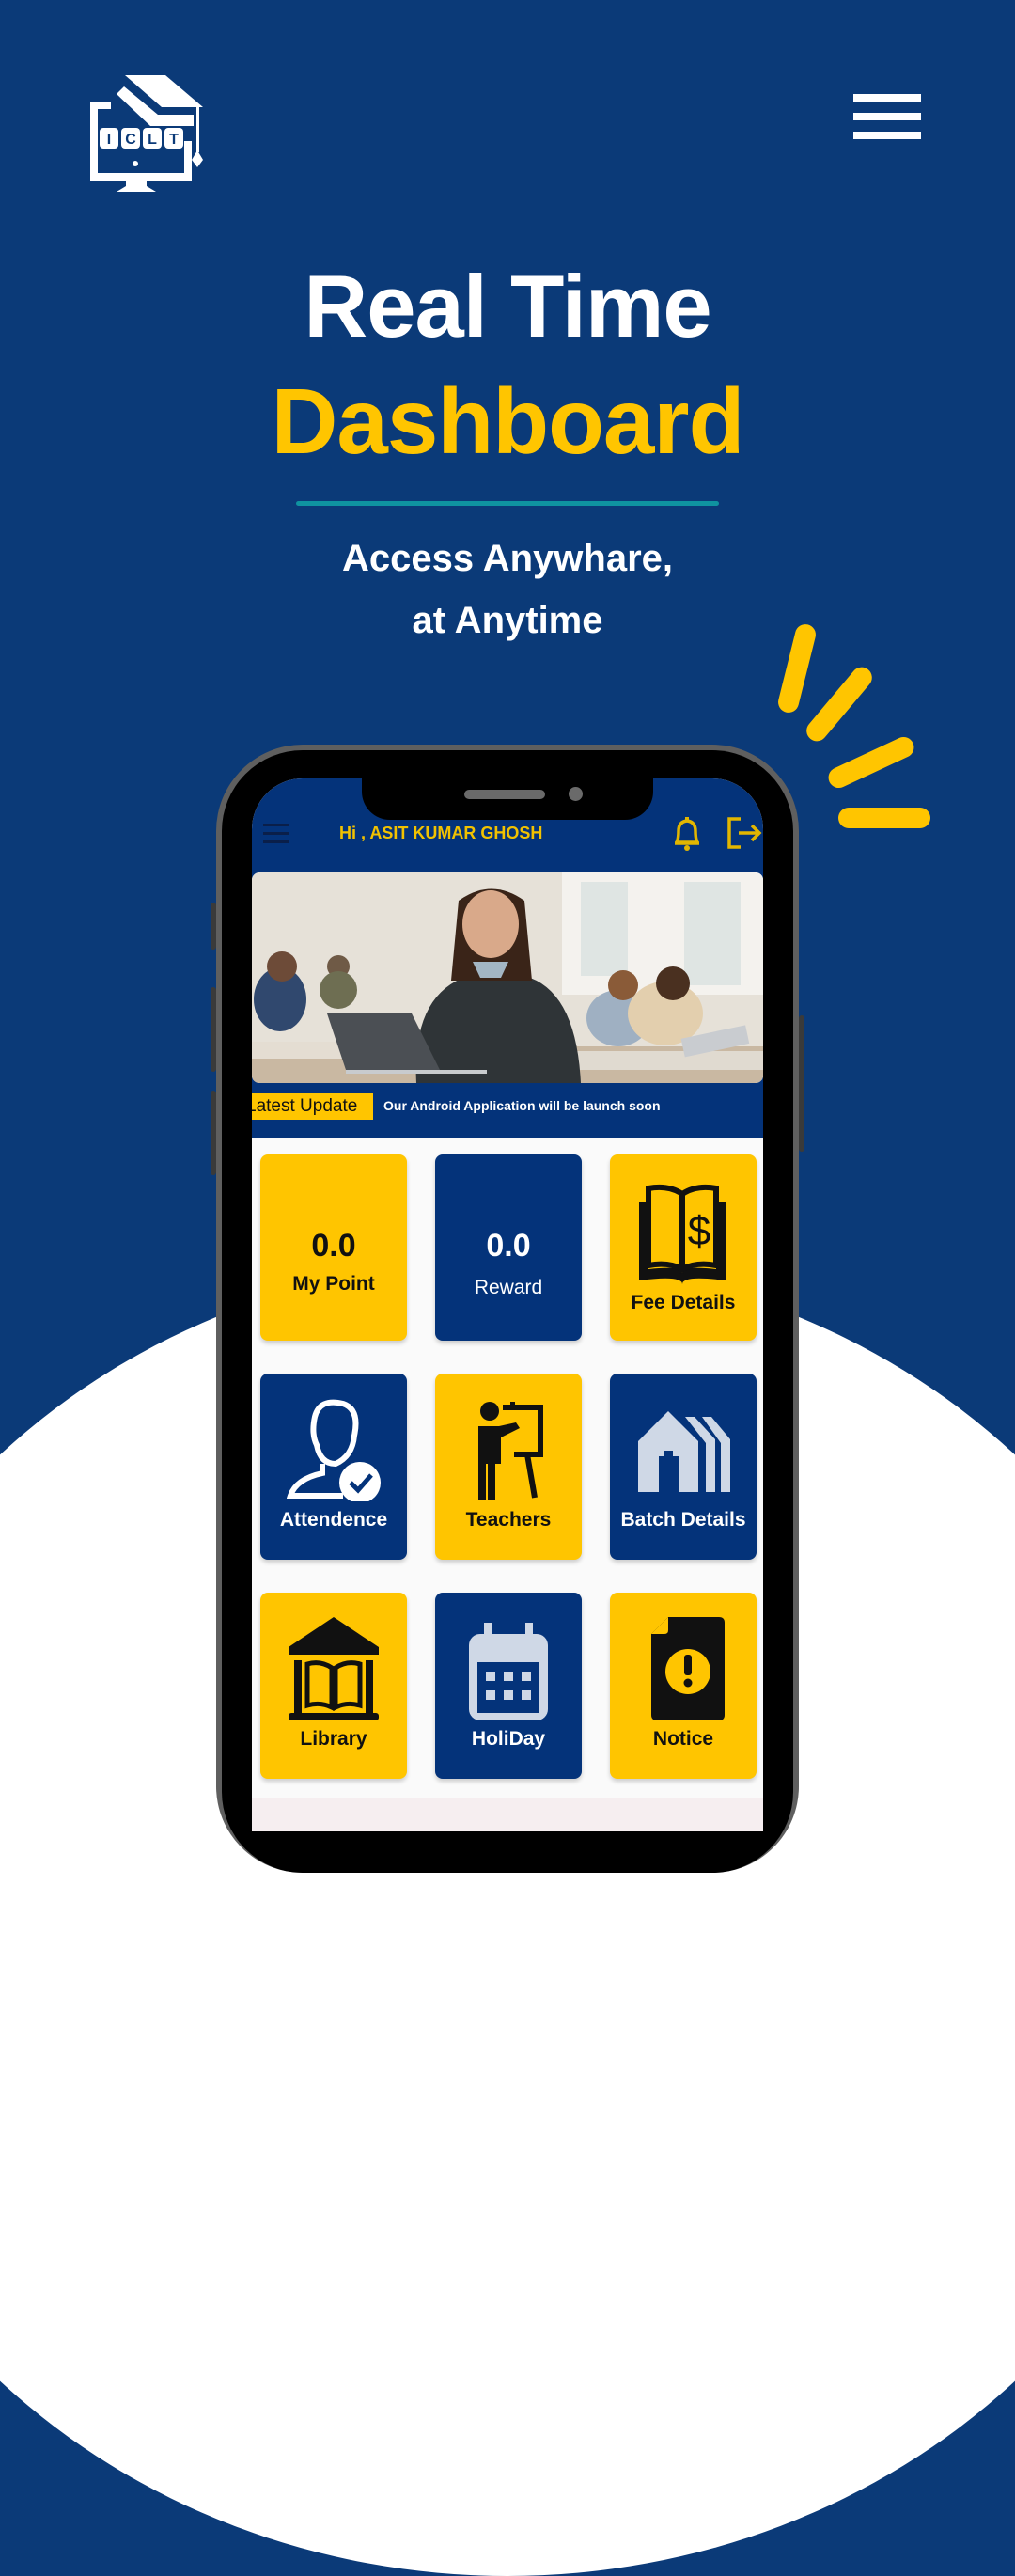 This screenshot has height=2576, width=1015. I want to click on svg-text: I, so click(109, 140).